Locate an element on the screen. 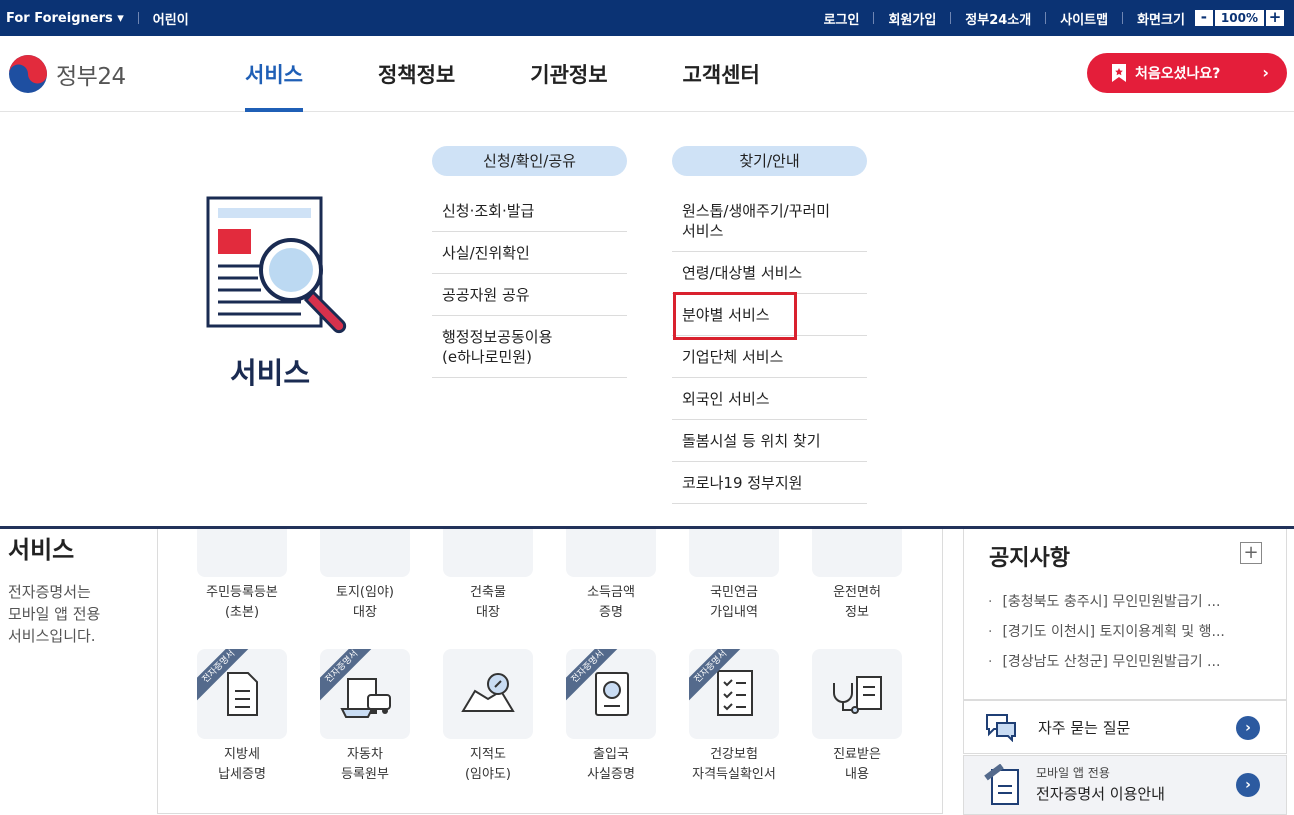 The height and width of the screenshot is (815, 1294). menu-item-apply-issue: 신청·조회·발급 is located at coordinates (529, 211).